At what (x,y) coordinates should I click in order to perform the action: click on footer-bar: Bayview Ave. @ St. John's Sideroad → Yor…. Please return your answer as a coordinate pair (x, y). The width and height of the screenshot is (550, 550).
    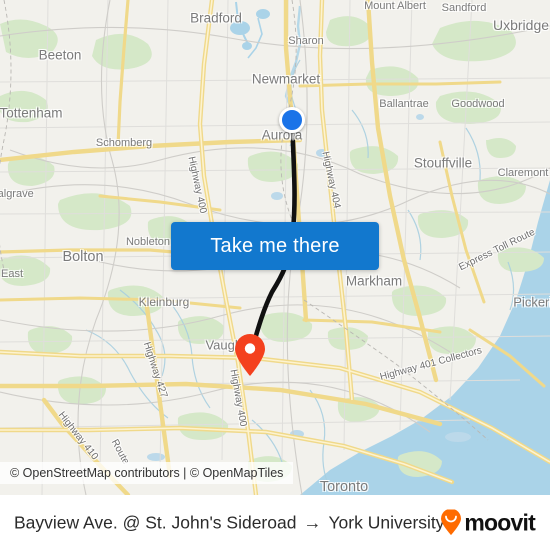
    Looking at the image, I should click on (275, 522).